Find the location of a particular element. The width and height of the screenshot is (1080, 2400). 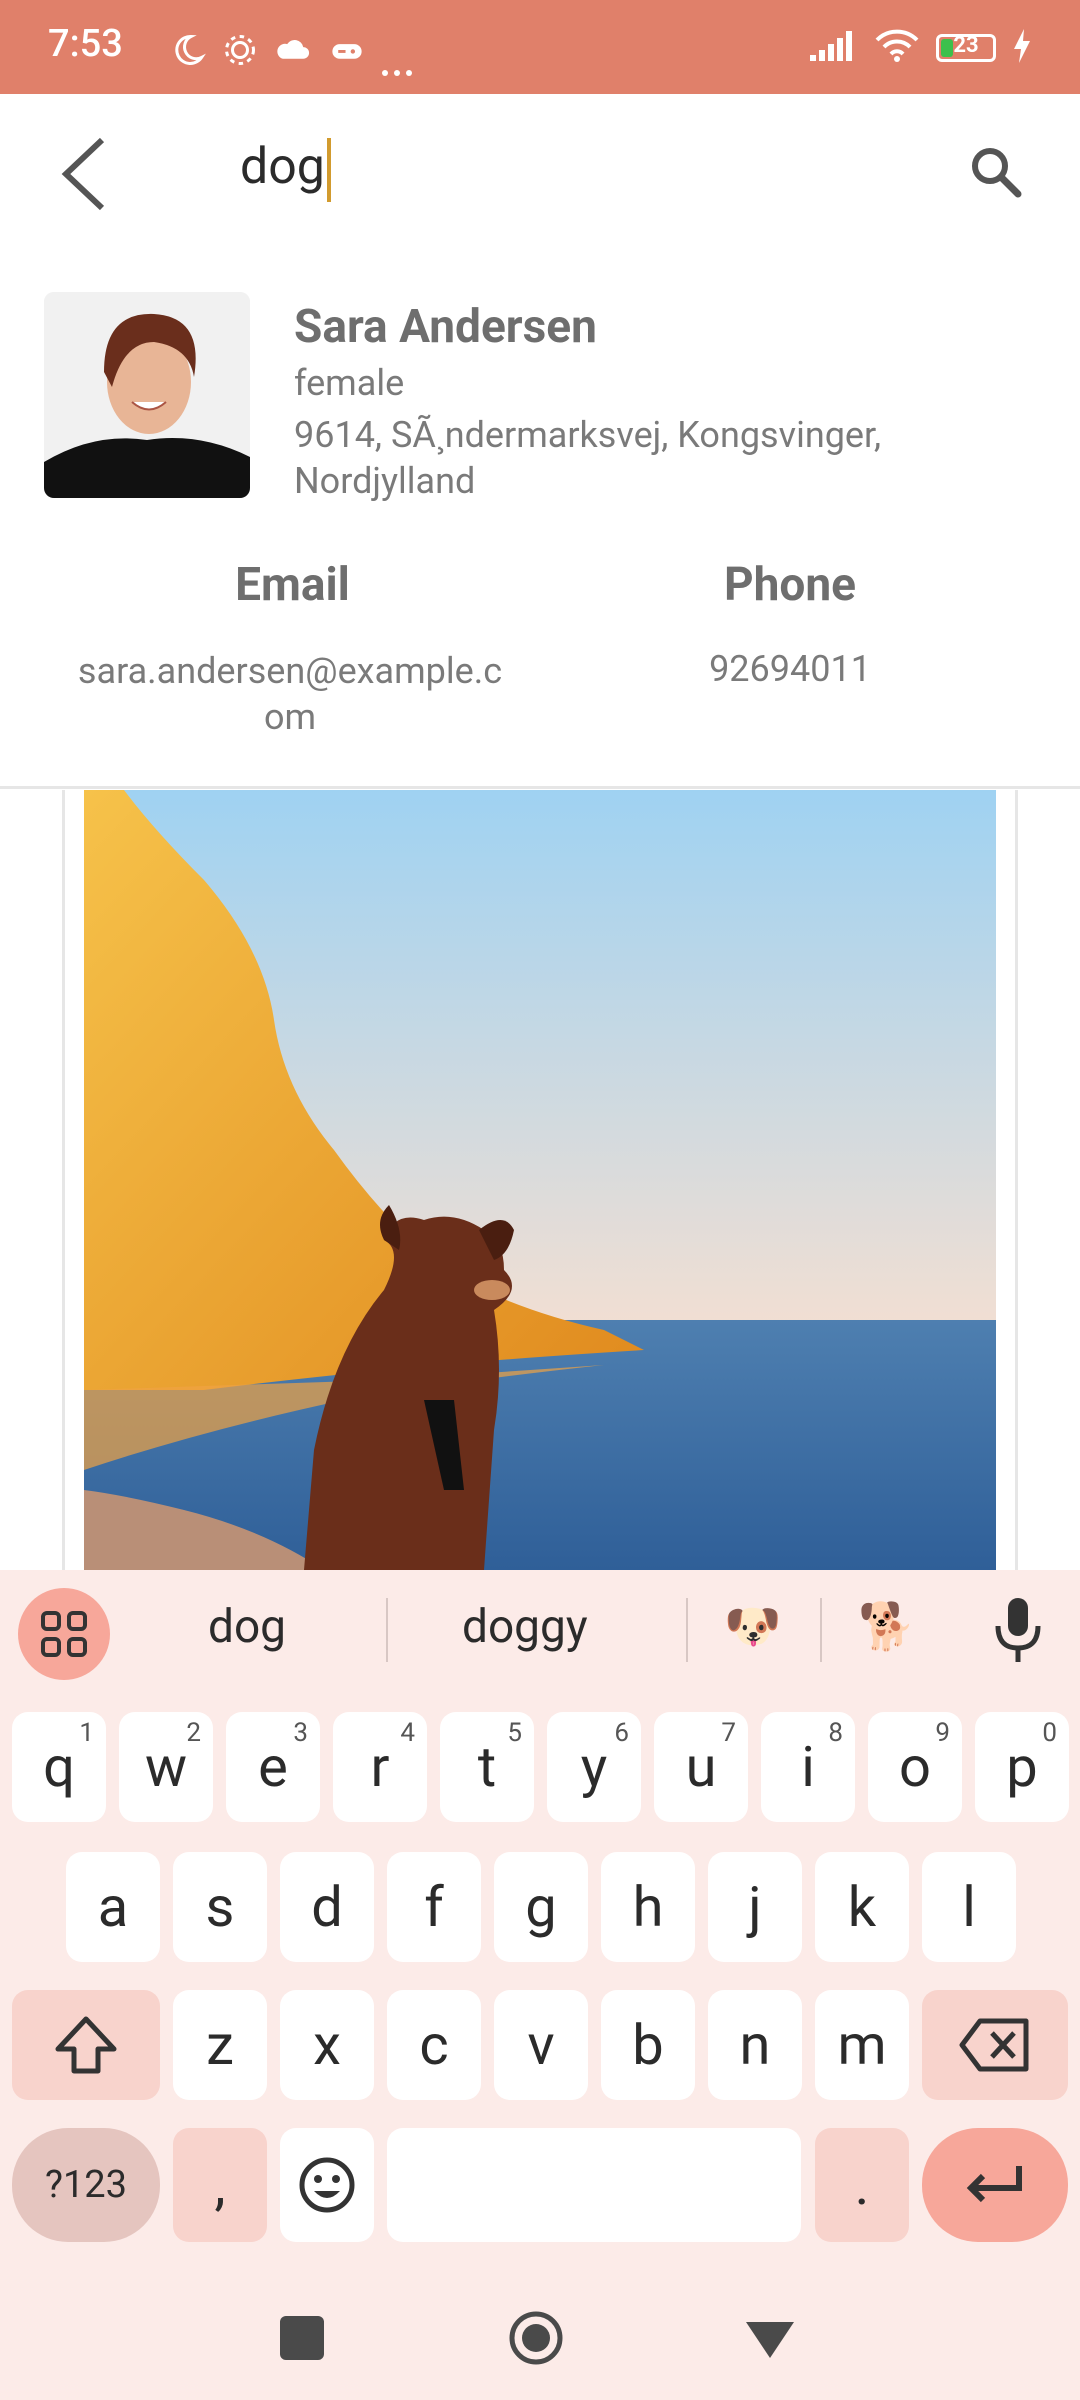

back-nav-button is located at coordinates (770, 2340).